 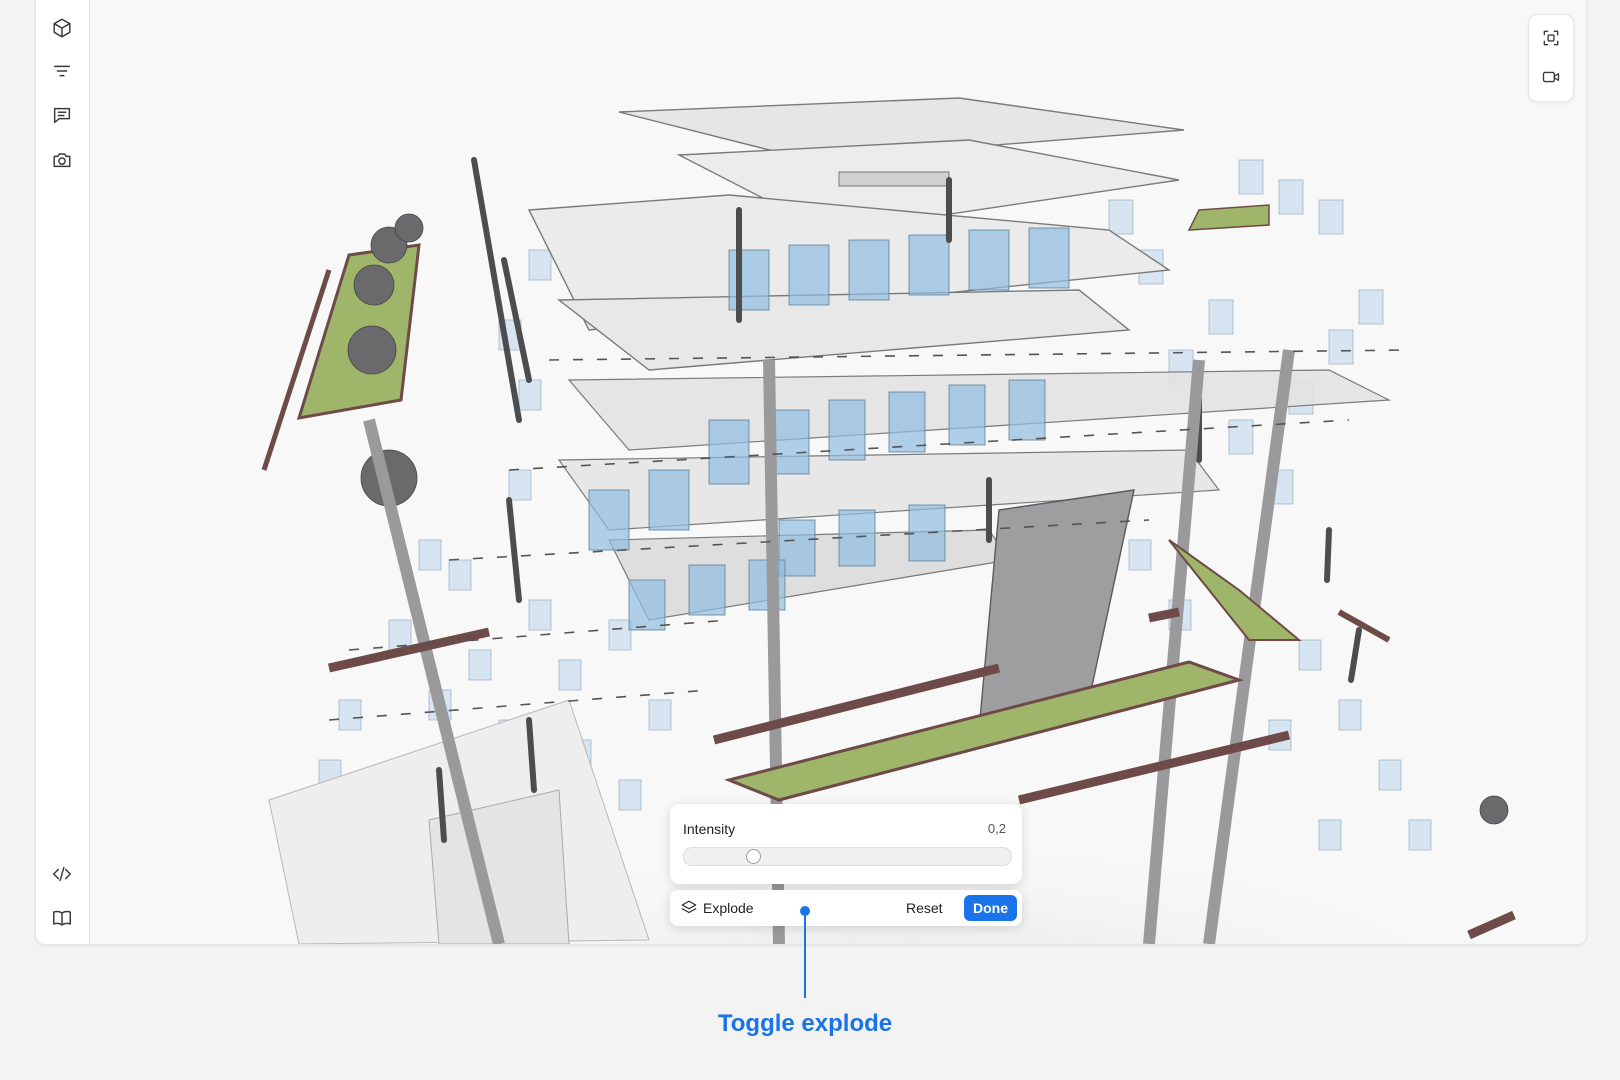 I want to click on book-icon, so click(x=62, y=918).